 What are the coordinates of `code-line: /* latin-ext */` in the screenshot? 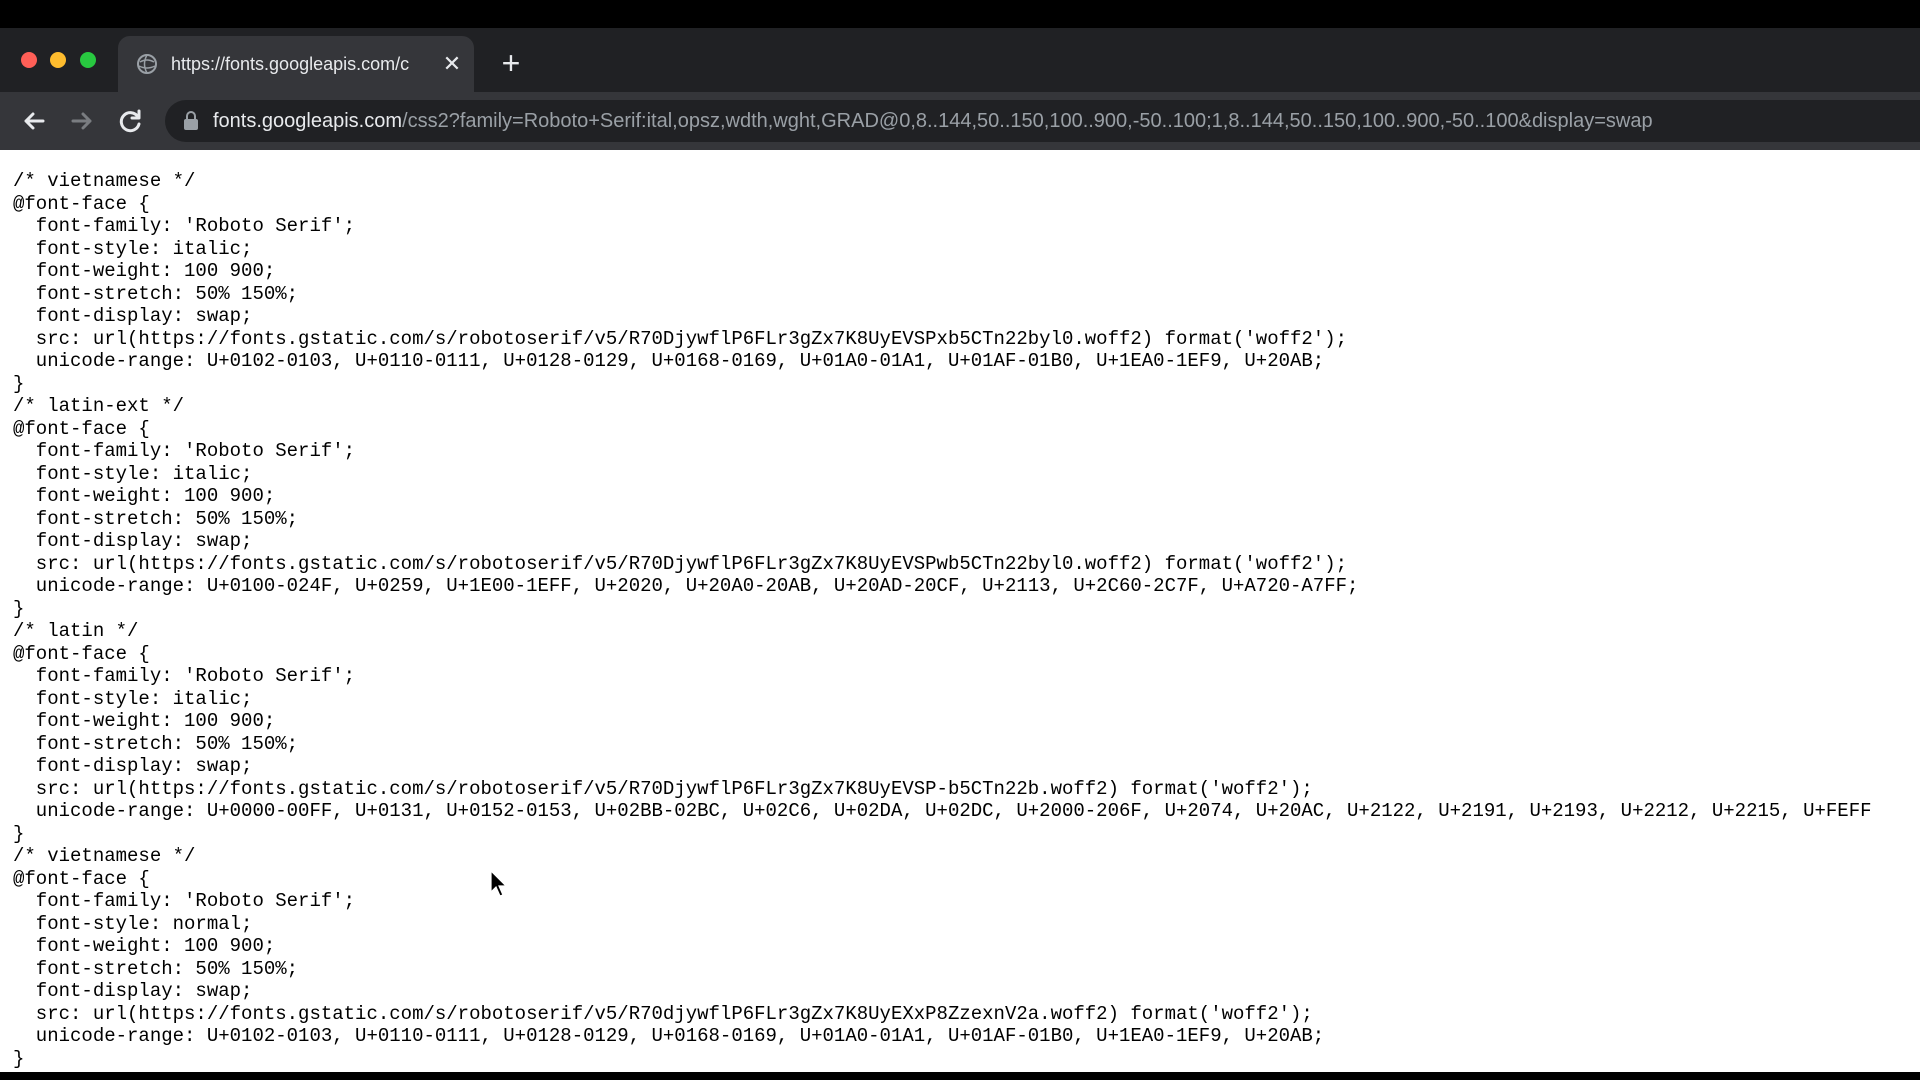 It's located at (99, 406).